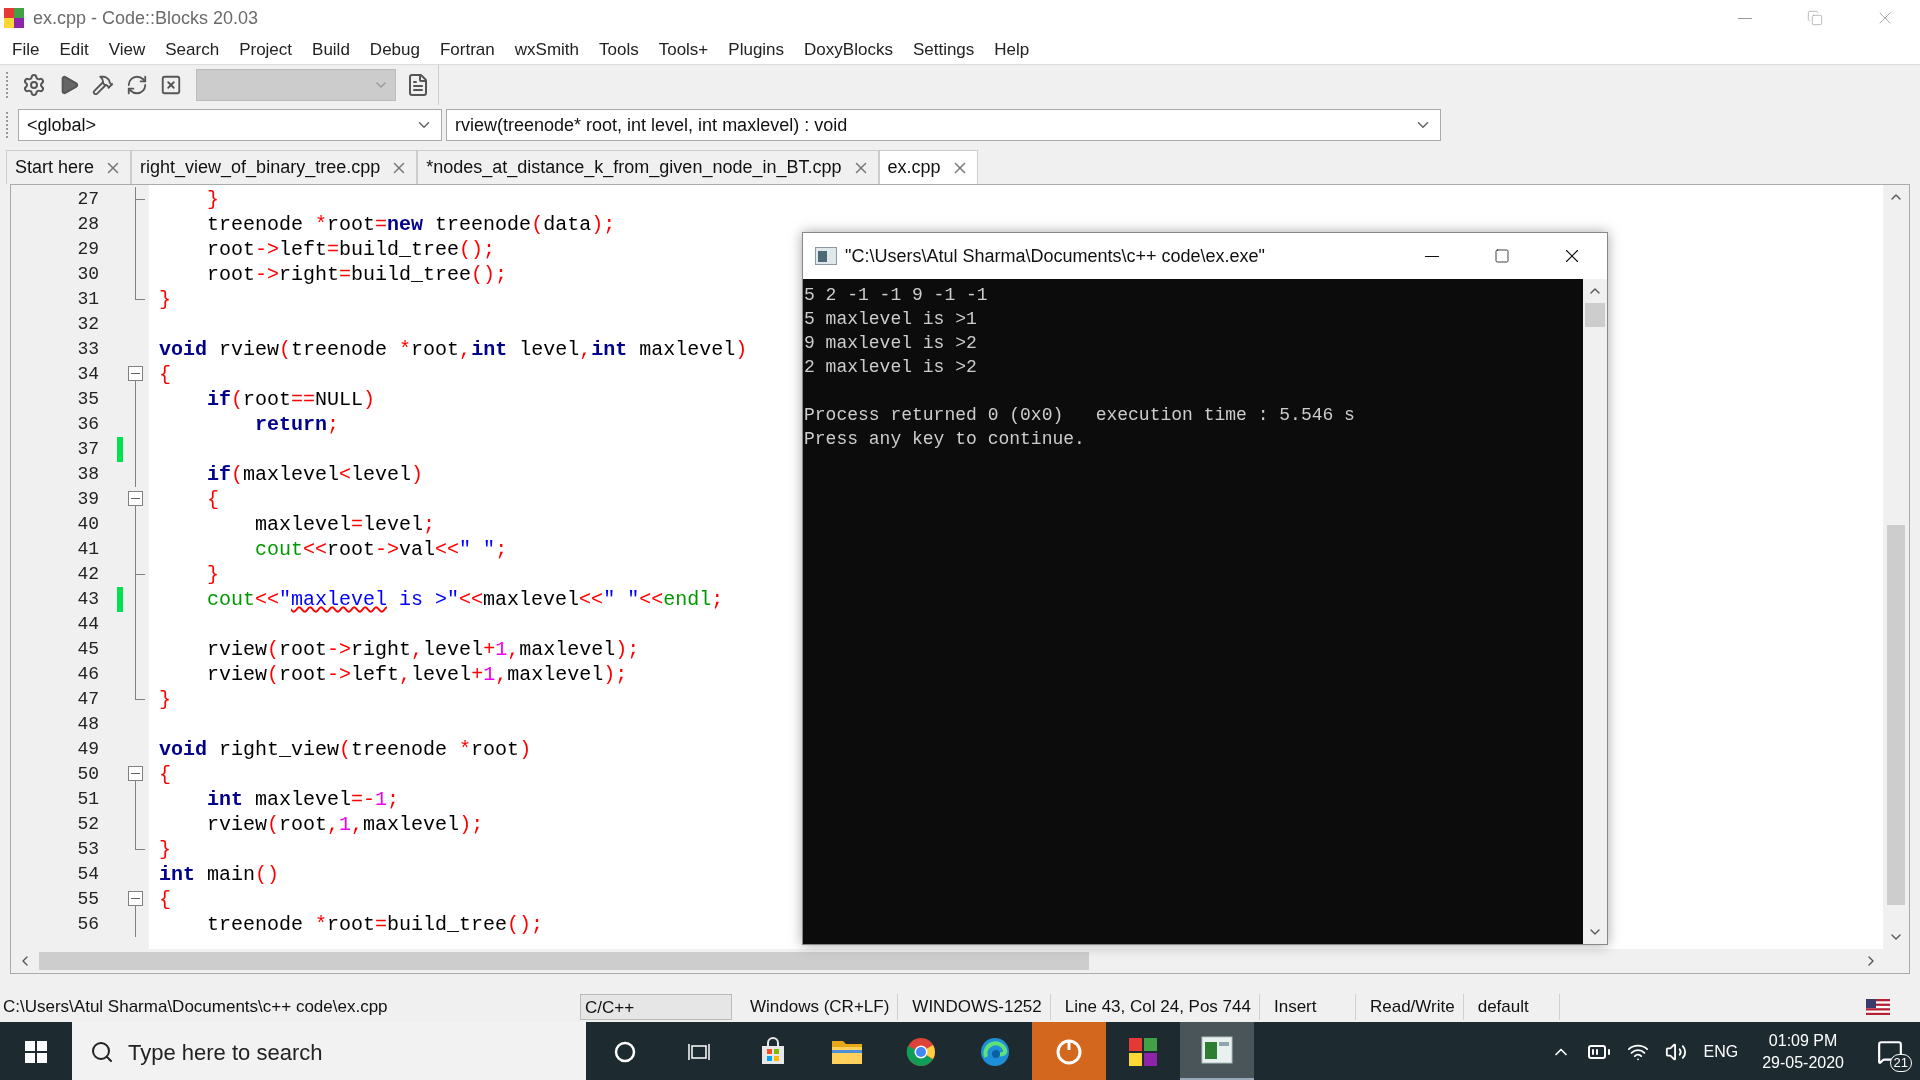 This screenshot has width=1920, height=1080. What do you see at coordinates (137, 84) in the screenshot?
I see `refresh-icon` at bounding box center [137, 84].